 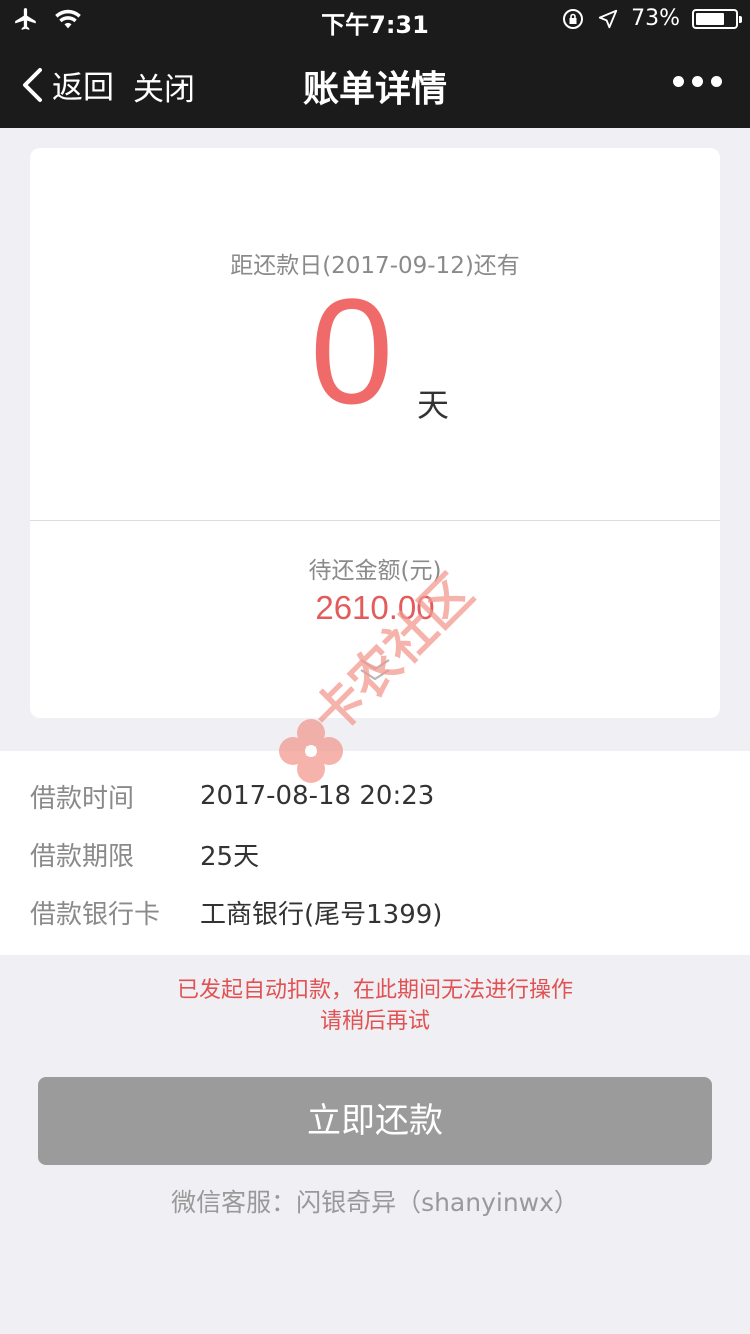 What do you see at coordinates (164, 86) in the screenshot?
I see `close-button: 关闭` at bounding box center [164, 86].